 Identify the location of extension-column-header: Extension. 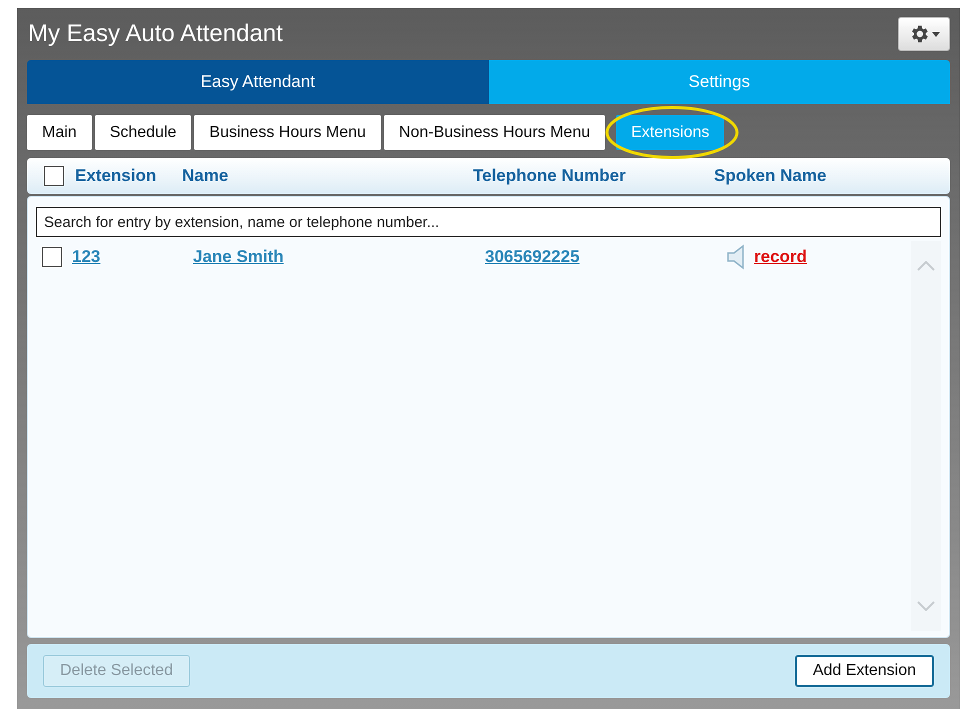
(128, 176).